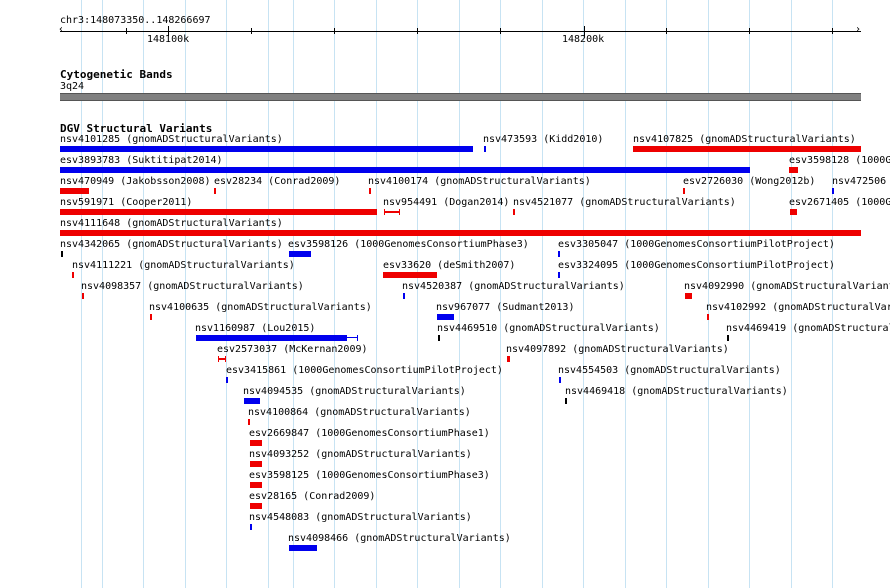  Describe the element at coordinates (360, 518) in the screenshot. I see `variant-label: nsv4548083 (gnomADStructuralVariants)` at that location.